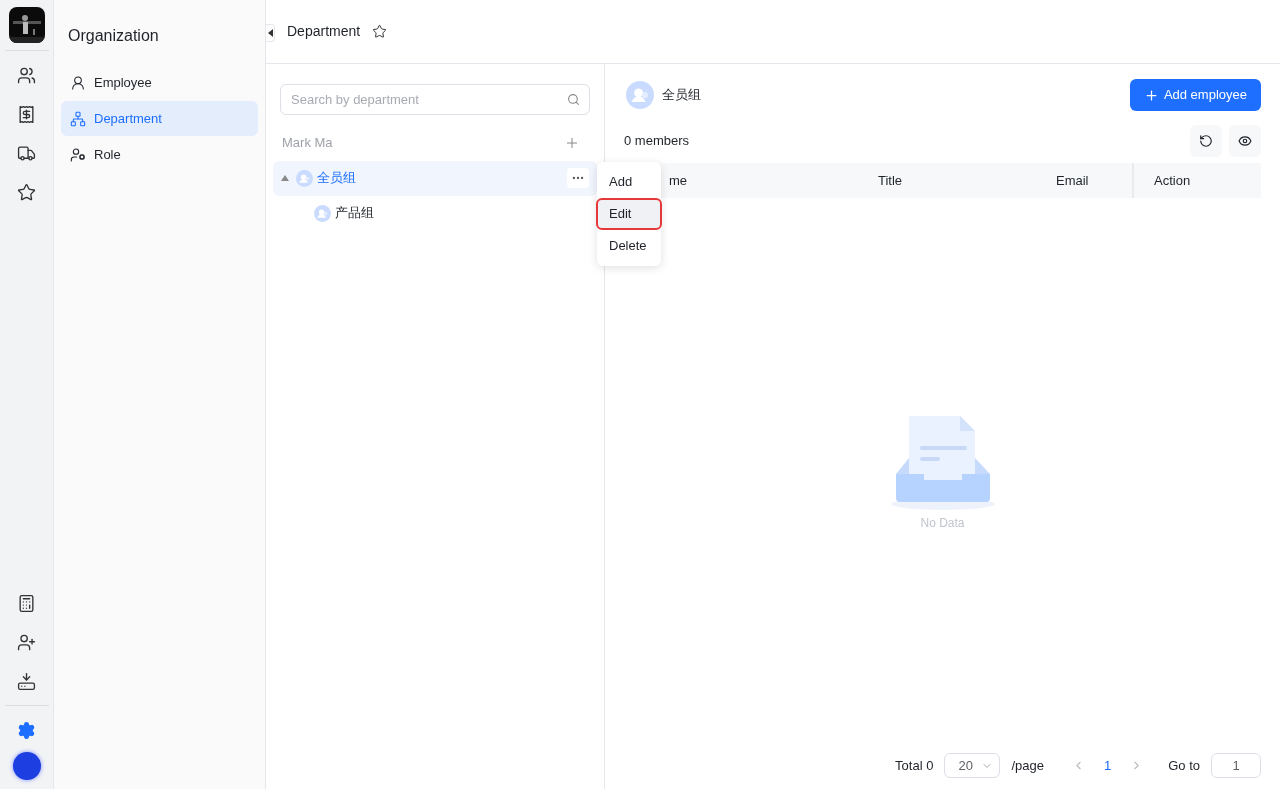 This screenshot has width=1280, height=789. What do you see at coordinates (26, 766) in the screenshot?
I see `user-avatar` at bounding box center [26, 766].